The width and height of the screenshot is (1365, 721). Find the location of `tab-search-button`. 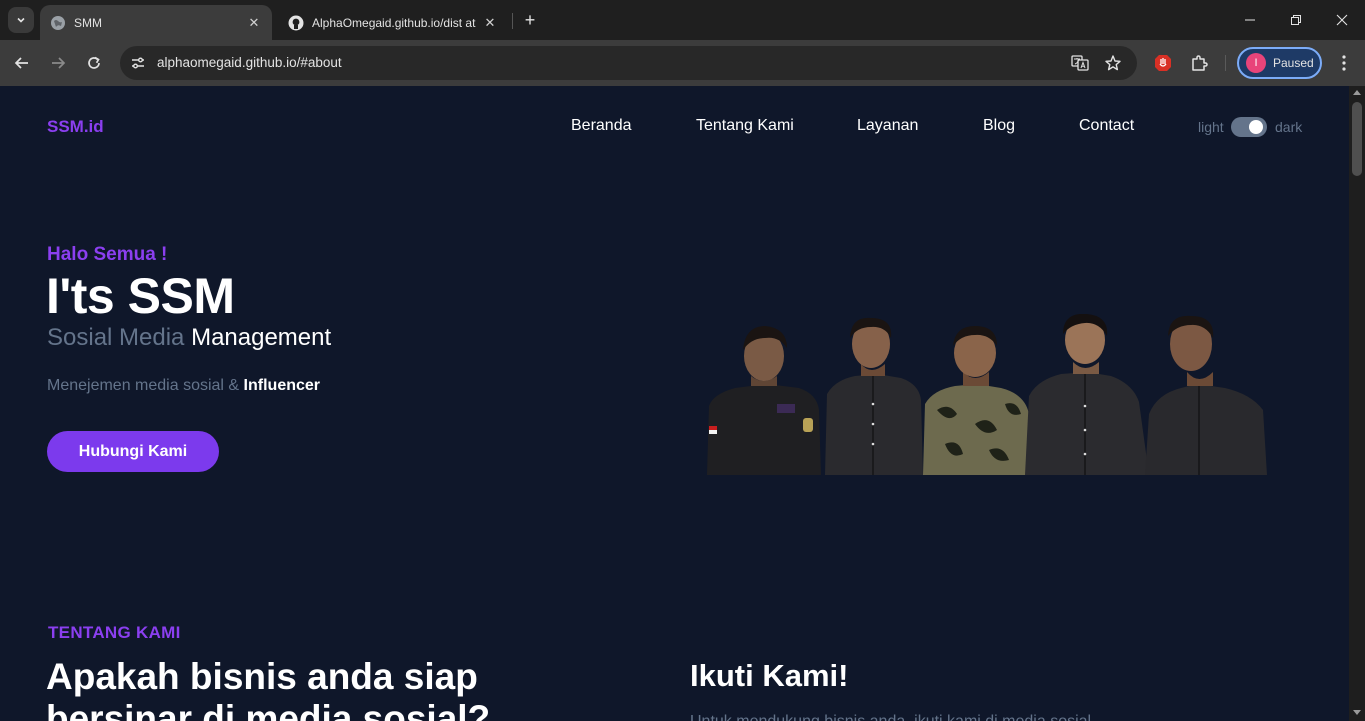

tab-search-button is located at coordinates (21, 20).